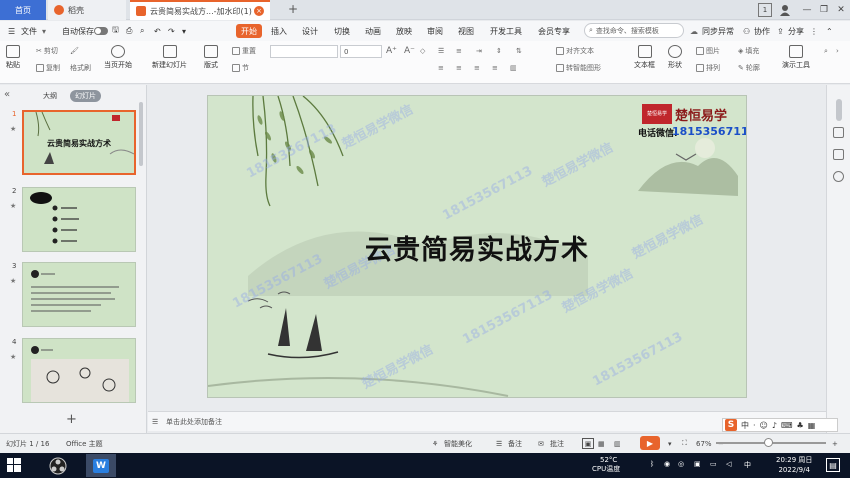 The width and height of the screenshot is (850, 478). Describe the element at coordinates (171, 31) in the screenshot. I see `redo-icon: ↷` at that location.